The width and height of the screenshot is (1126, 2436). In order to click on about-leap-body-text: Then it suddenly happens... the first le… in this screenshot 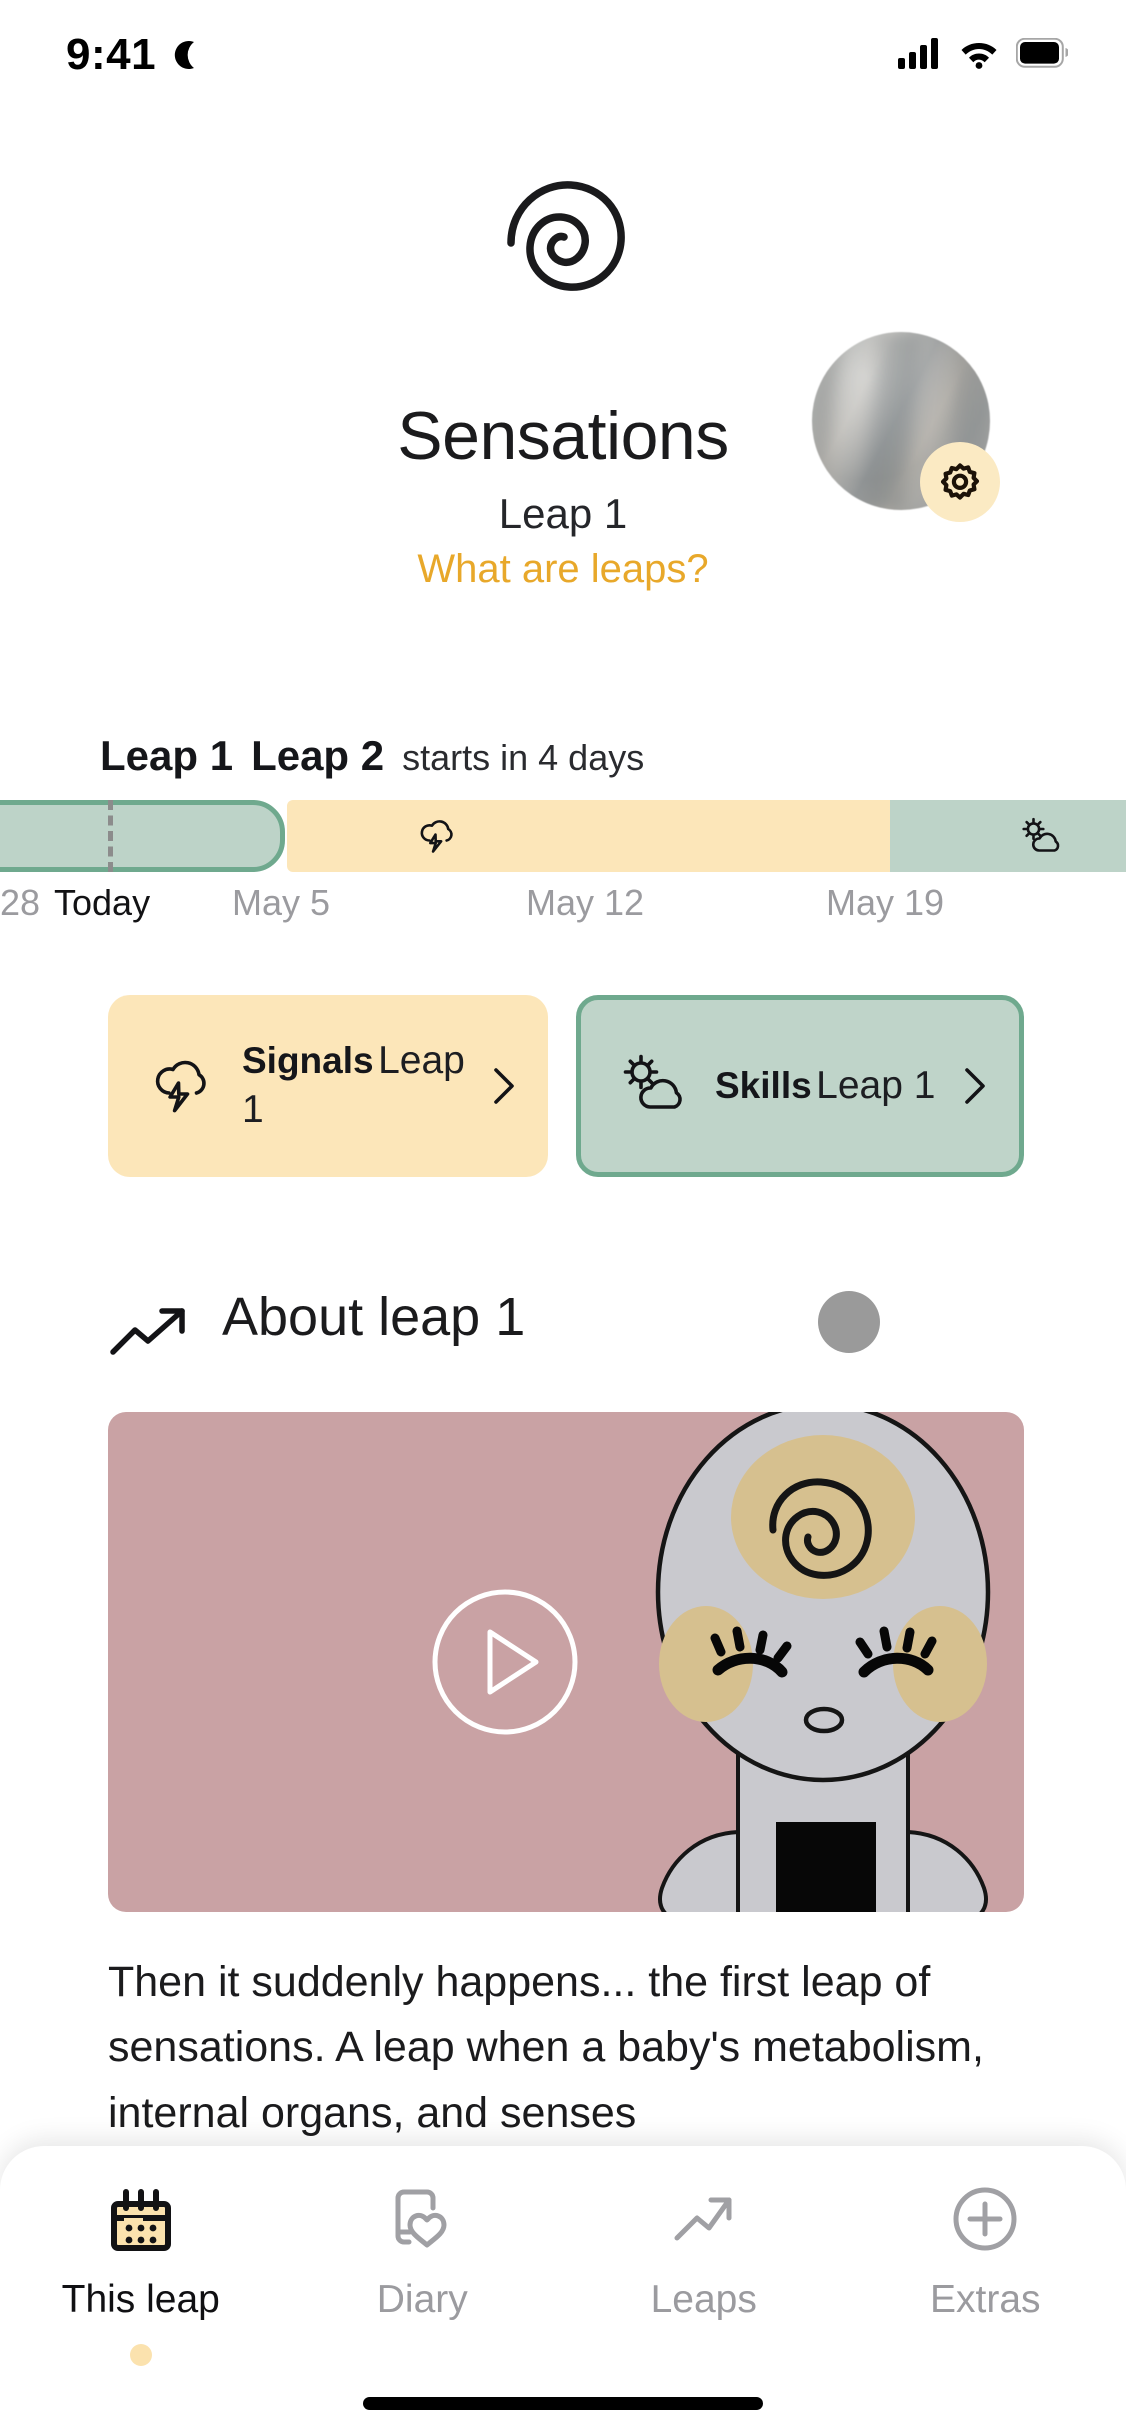, I will do `click(546, 2047)`.